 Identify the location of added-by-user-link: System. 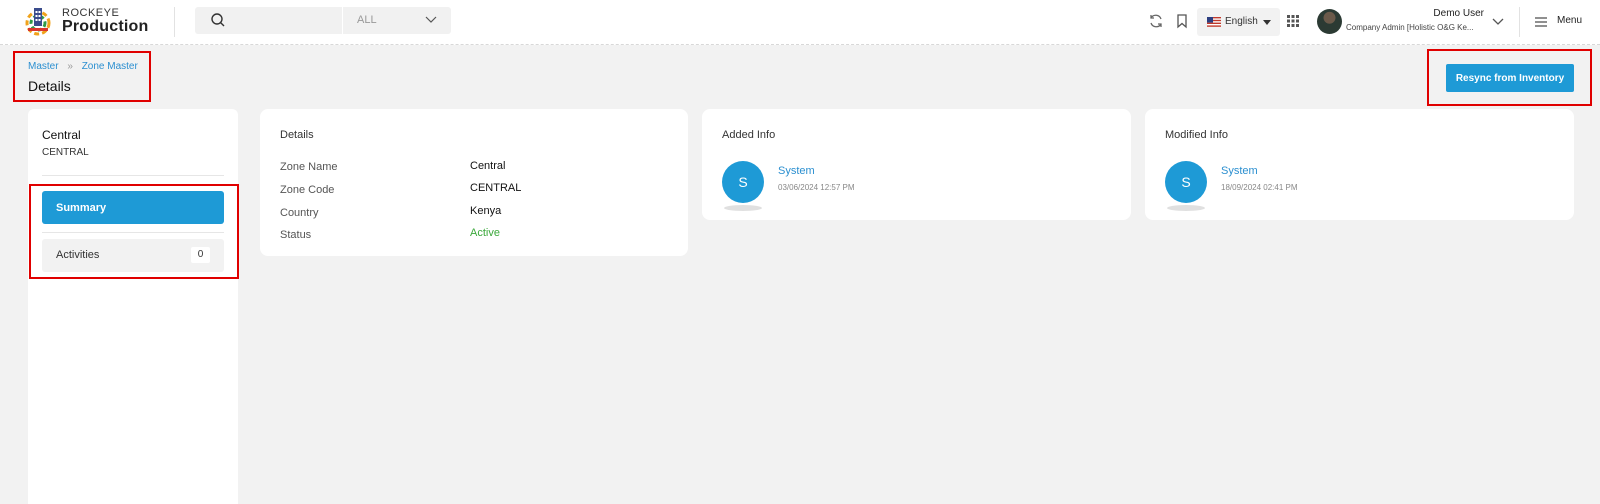
(796, 171).